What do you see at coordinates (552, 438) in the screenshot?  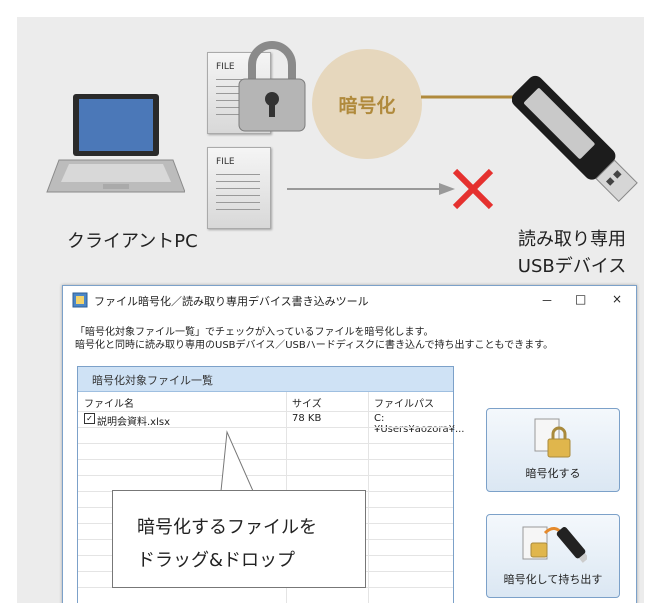 I see `encrypt-file-icon` at bounding box center [552, 438].